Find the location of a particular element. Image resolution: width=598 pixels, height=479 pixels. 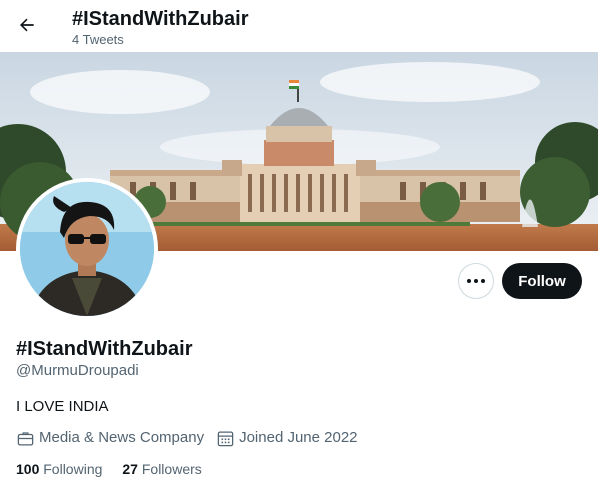

followers-link: 27 Followers is located at coordinates (161, 469).